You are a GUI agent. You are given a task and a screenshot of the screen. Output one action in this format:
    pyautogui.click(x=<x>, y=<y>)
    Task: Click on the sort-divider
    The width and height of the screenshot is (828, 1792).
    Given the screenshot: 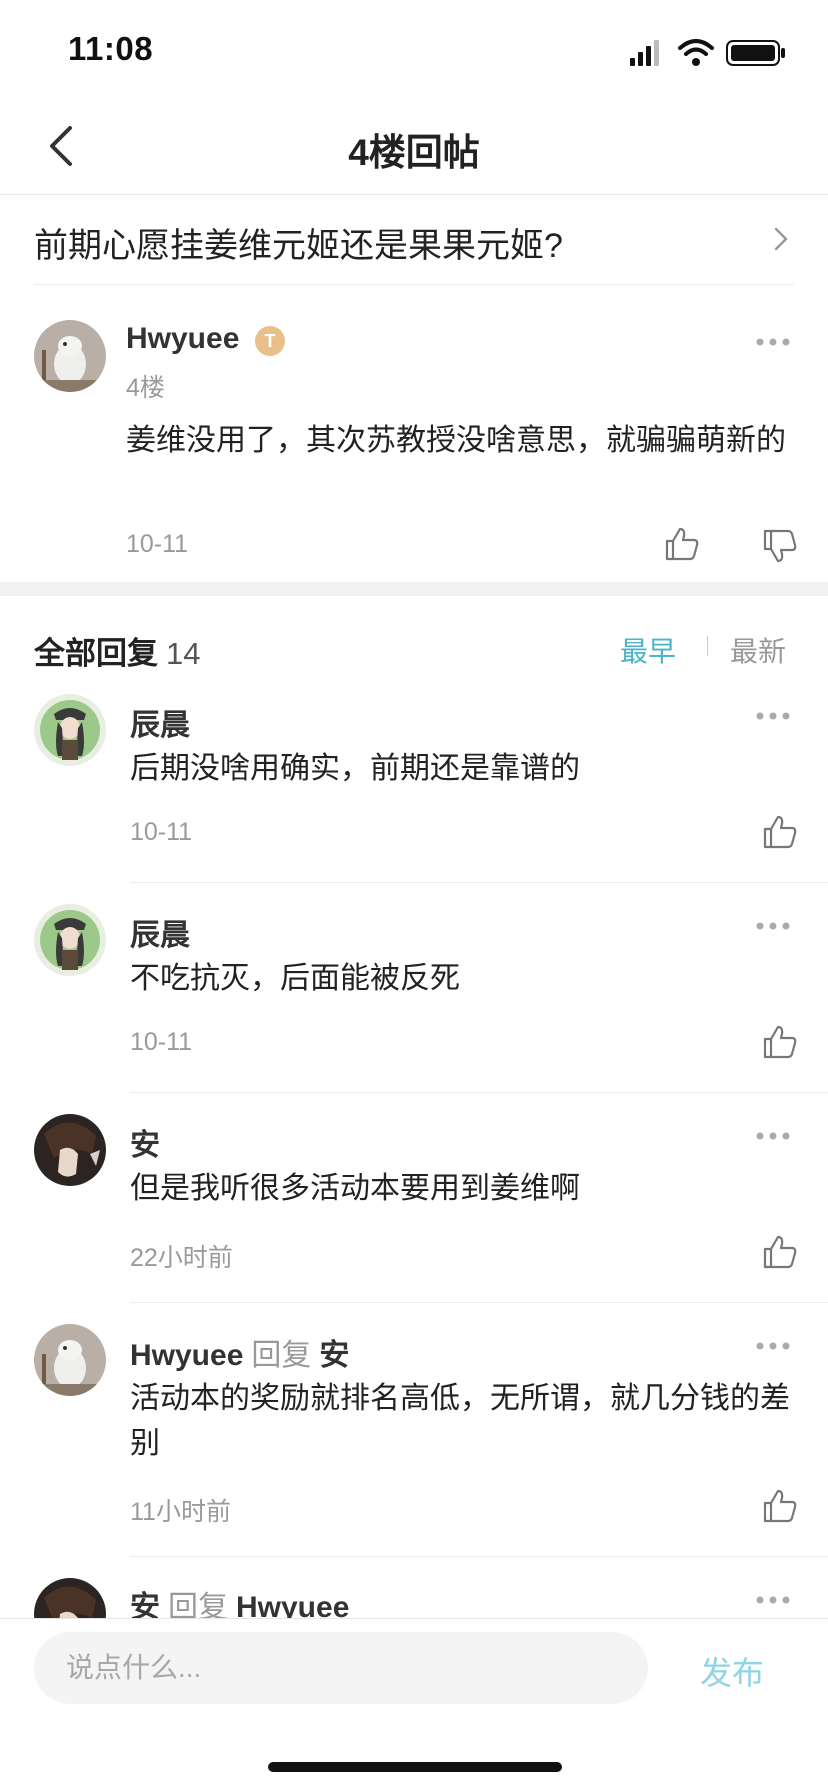 What is the action you would take?
    pyautogui.click(x=707, y=646)
    